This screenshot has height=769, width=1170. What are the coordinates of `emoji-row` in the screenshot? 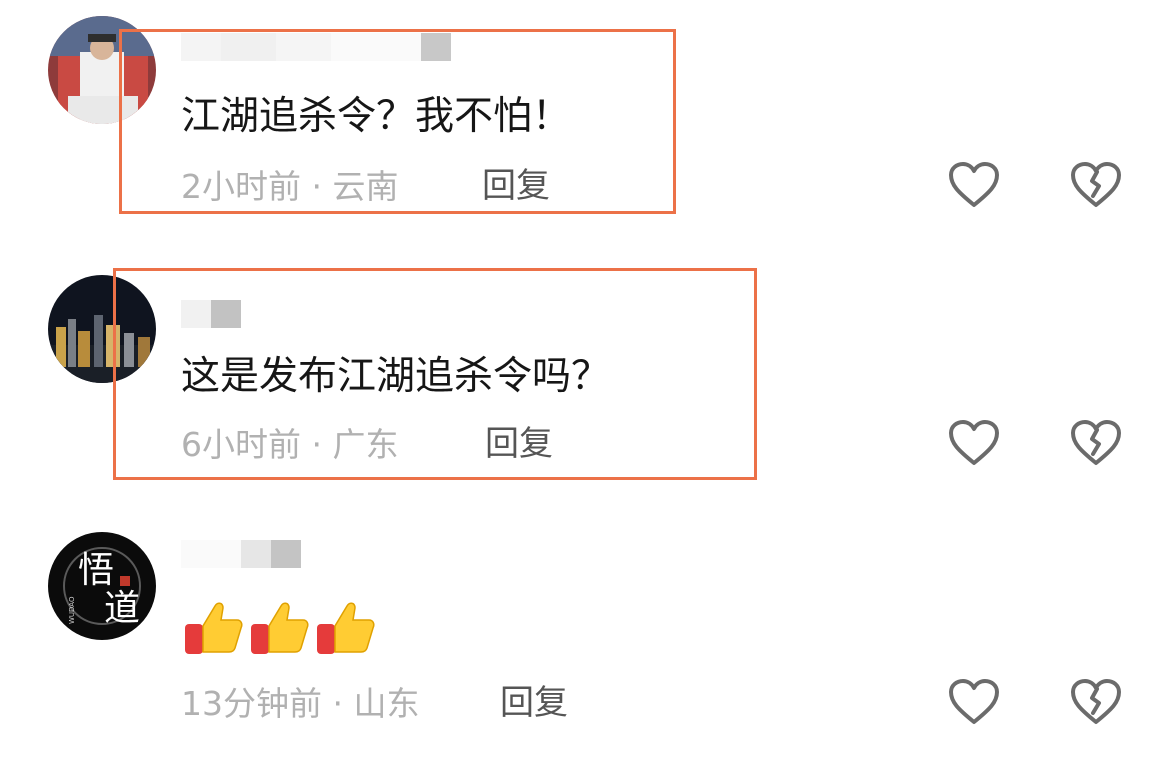 It's located at (281, 628).